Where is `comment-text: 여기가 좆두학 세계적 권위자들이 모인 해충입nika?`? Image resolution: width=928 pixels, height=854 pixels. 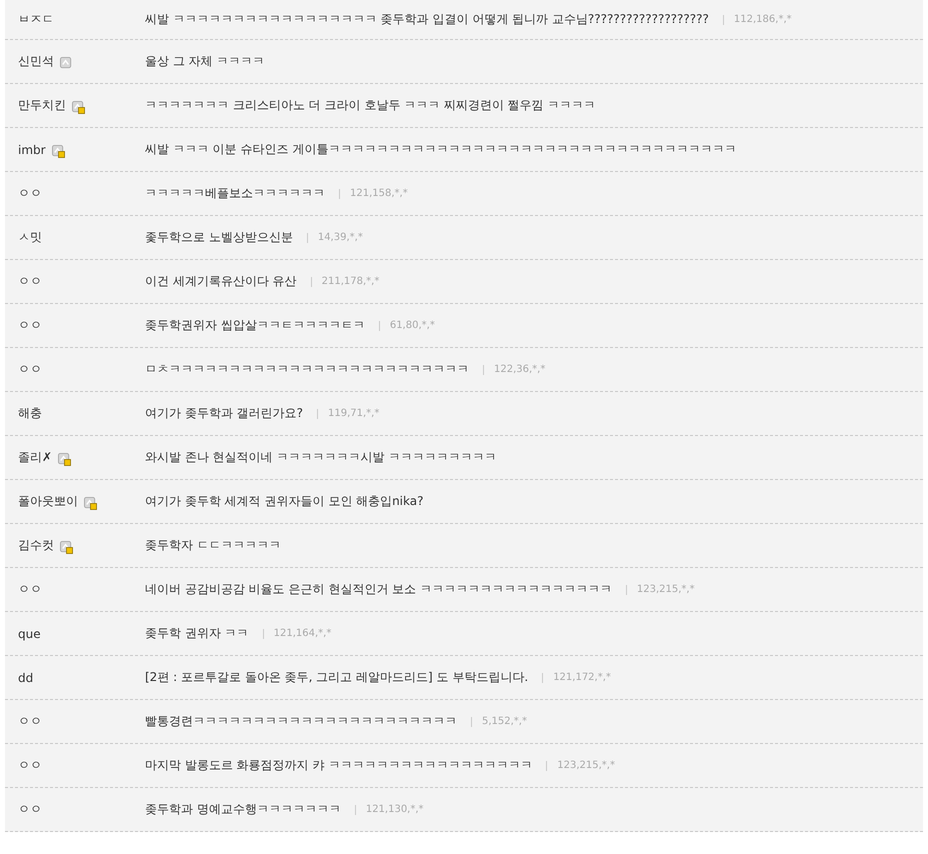 comment-text: 여기가 좆두학 세계적 권위자들이 모인 해충입nika? is located at coordinates (284, 501).